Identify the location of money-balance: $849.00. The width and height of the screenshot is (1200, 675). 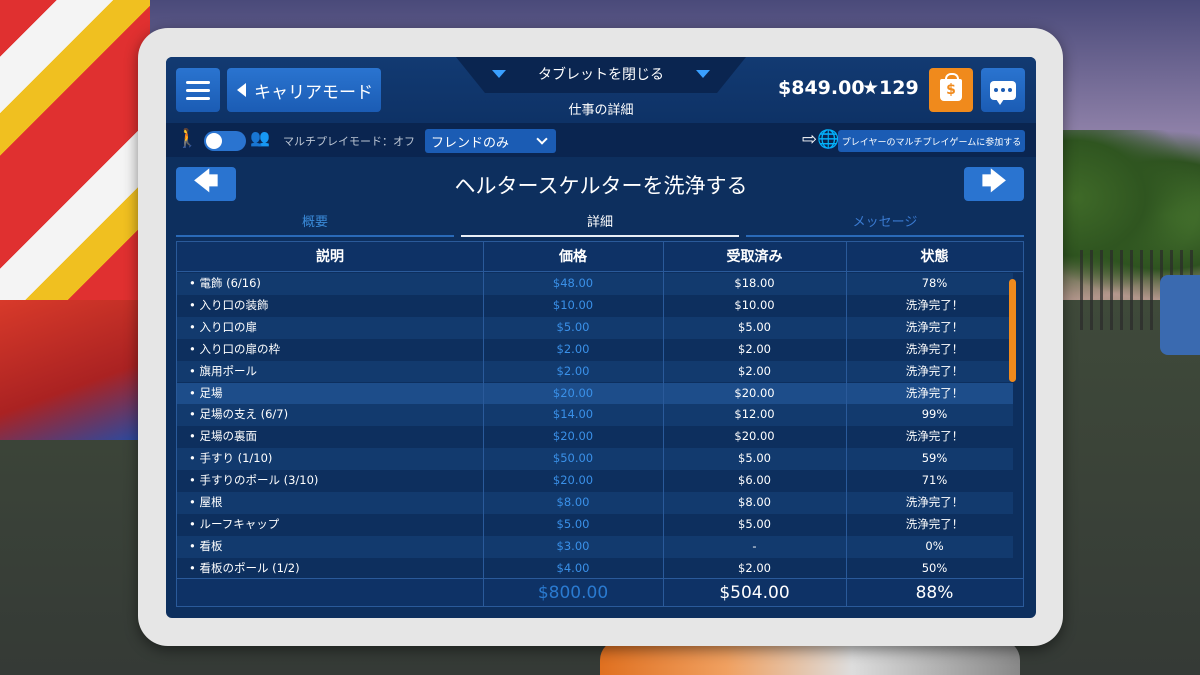
(821, 88).